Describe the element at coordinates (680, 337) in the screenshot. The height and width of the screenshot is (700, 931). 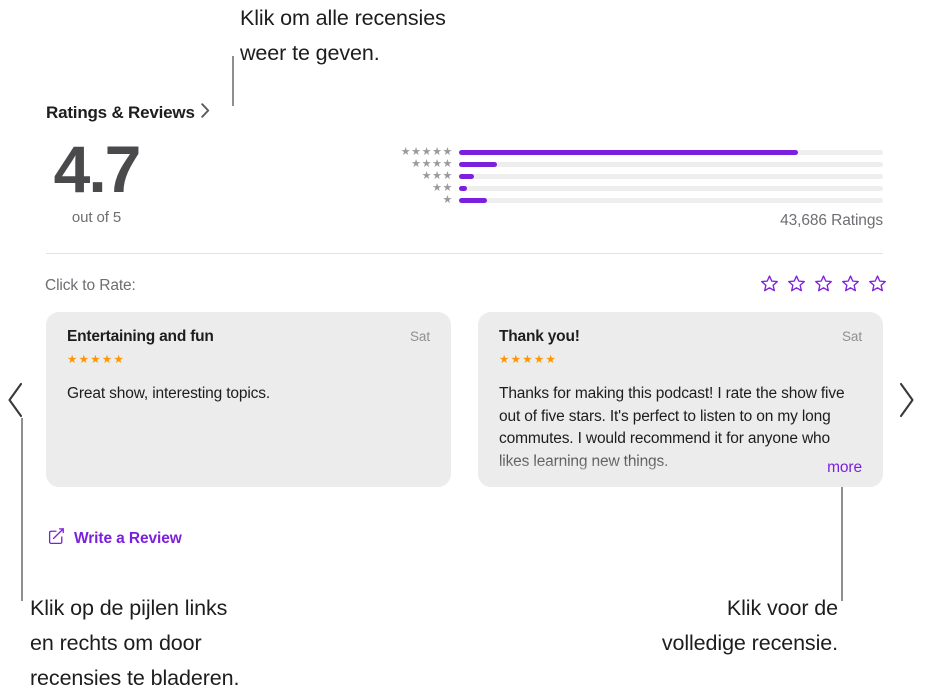
I see `review-header: Thank you! Sat` at that location.